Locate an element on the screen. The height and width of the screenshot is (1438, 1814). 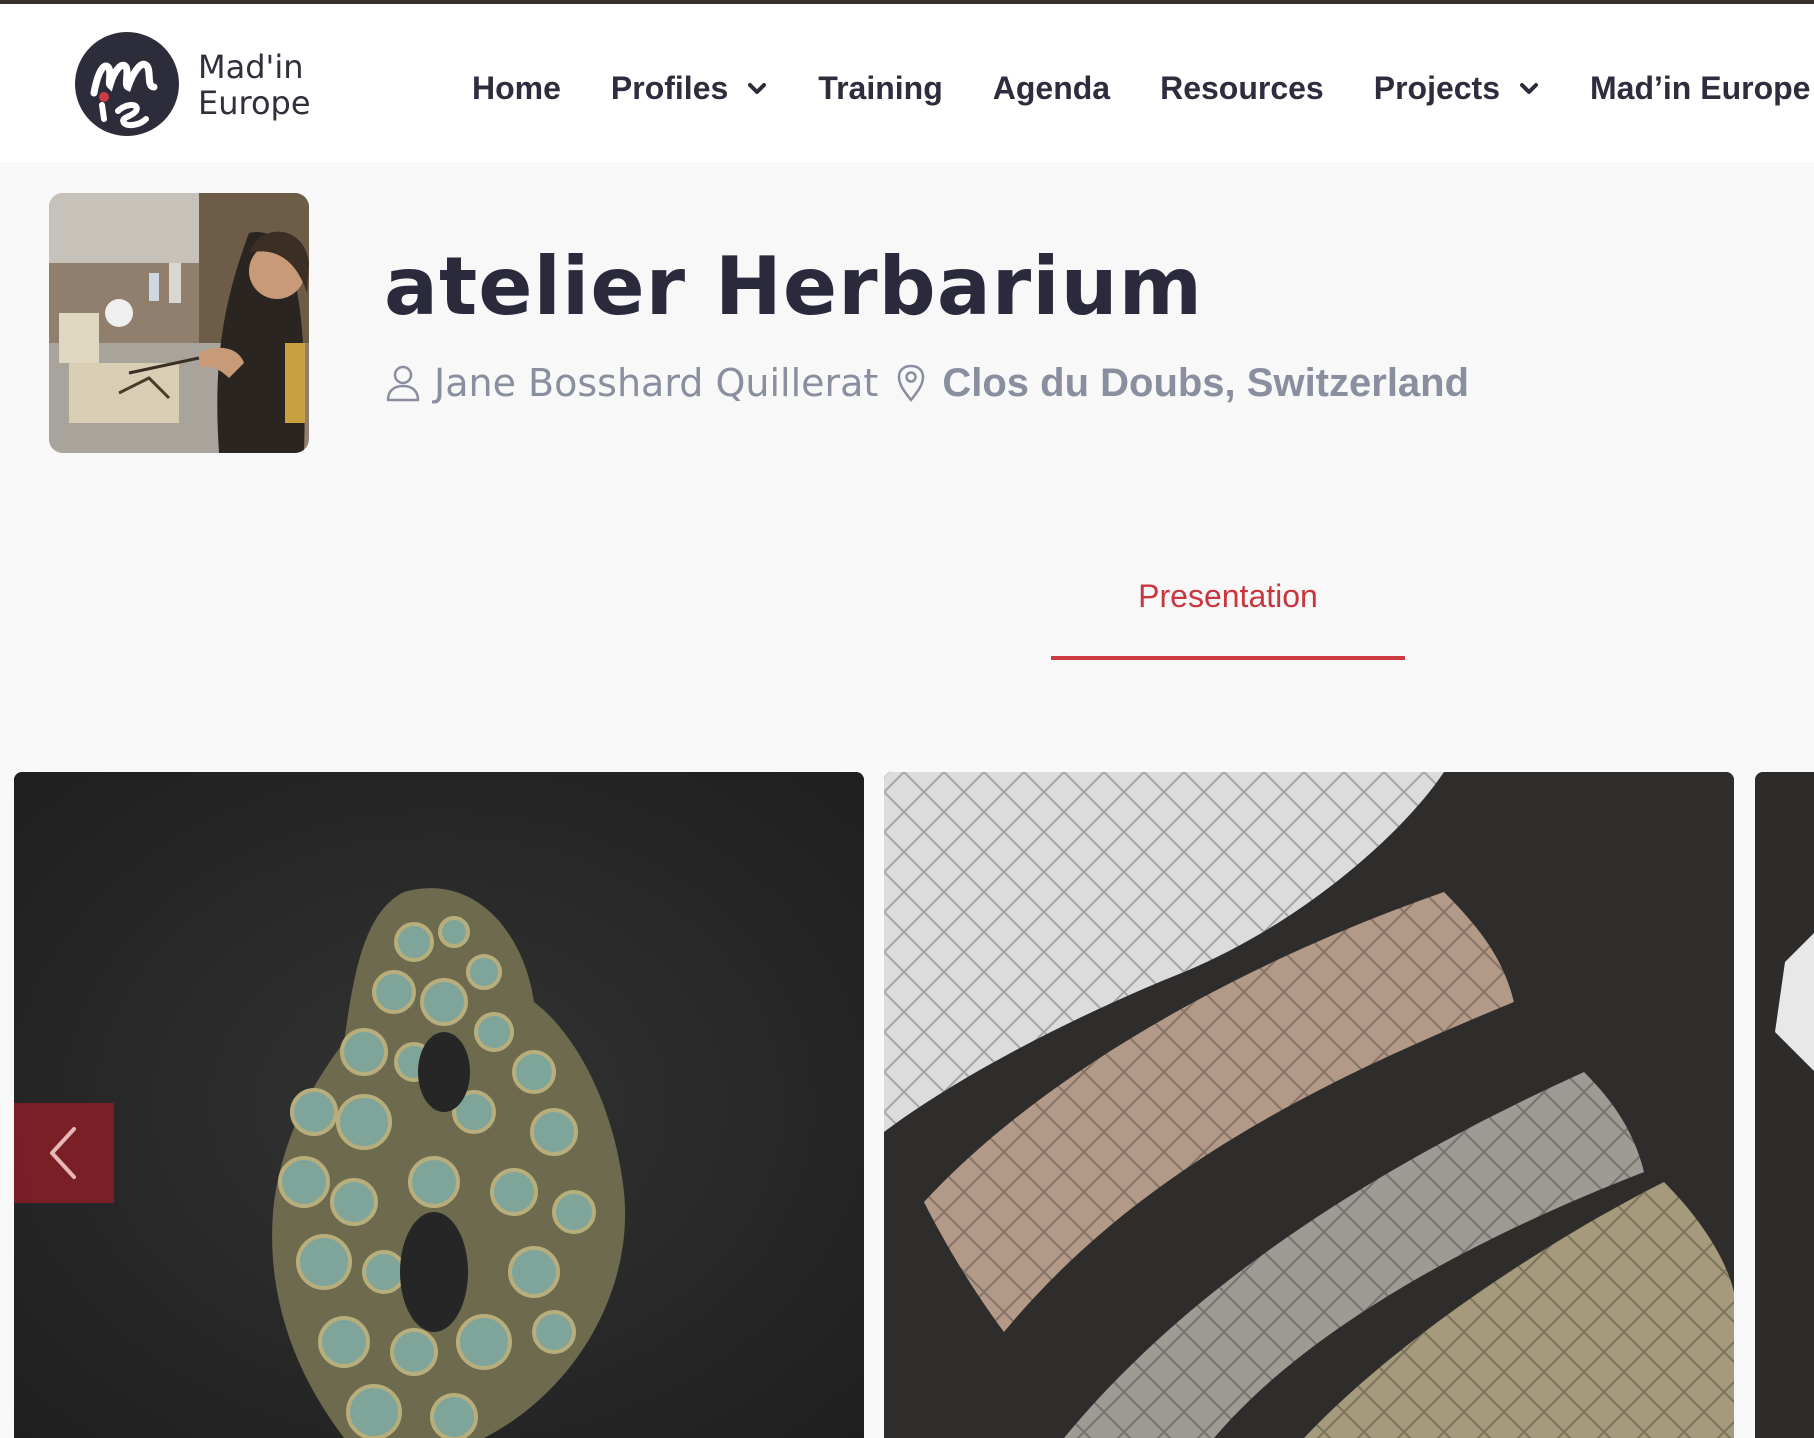
tab-presentation: Presentation is located at coordinates (1228, 596).